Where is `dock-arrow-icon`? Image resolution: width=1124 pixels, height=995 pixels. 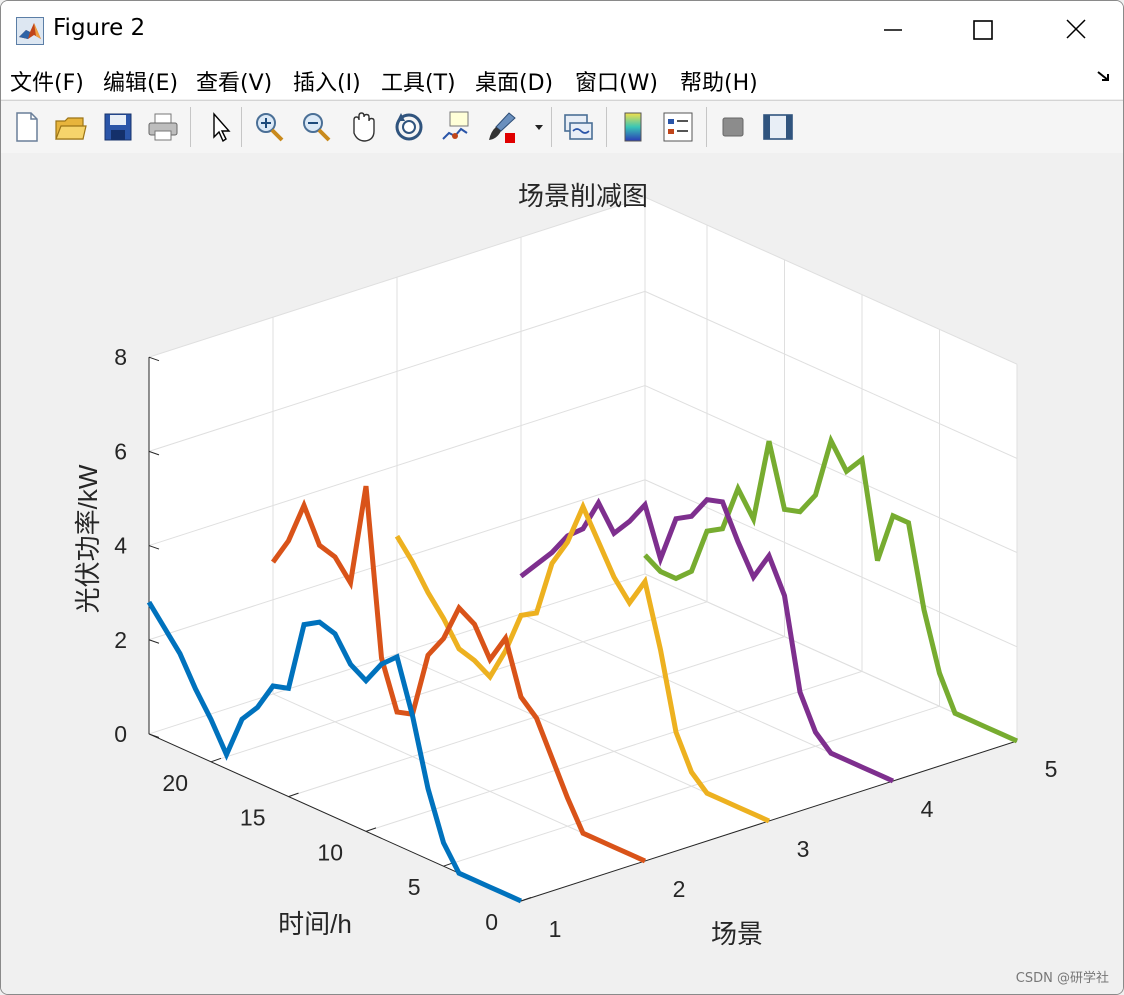
dock-arrow-icon is located at coordinates (1104, 76).